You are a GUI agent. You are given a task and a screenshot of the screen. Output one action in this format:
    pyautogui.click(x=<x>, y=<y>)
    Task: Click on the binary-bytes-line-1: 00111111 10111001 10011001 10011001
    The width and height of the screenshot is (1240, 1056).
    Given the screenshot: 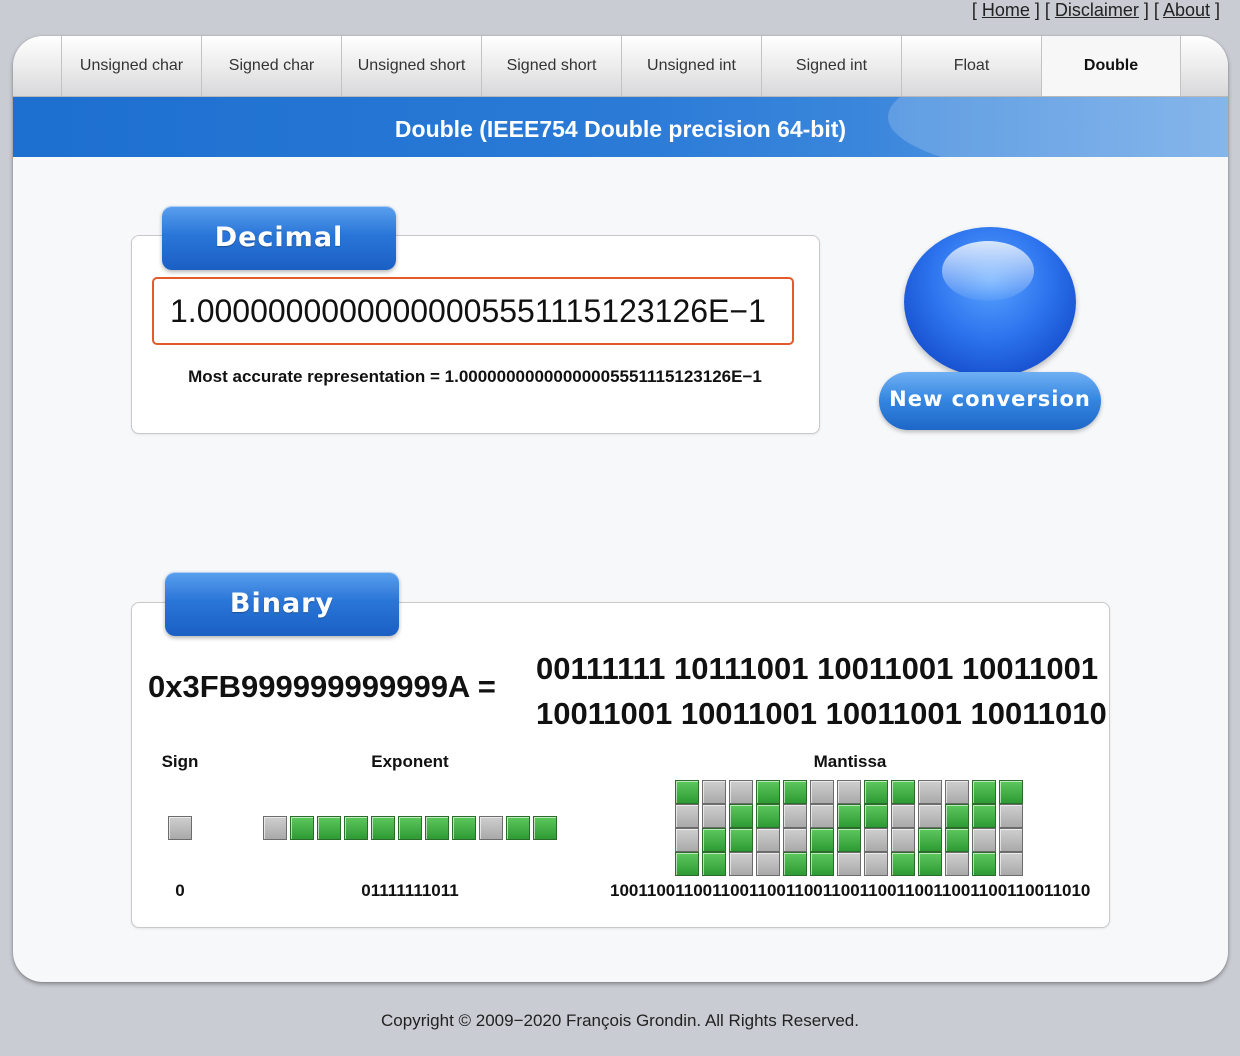 What is the action you would take?
    pyautogui.click(x=817, y=668)
    